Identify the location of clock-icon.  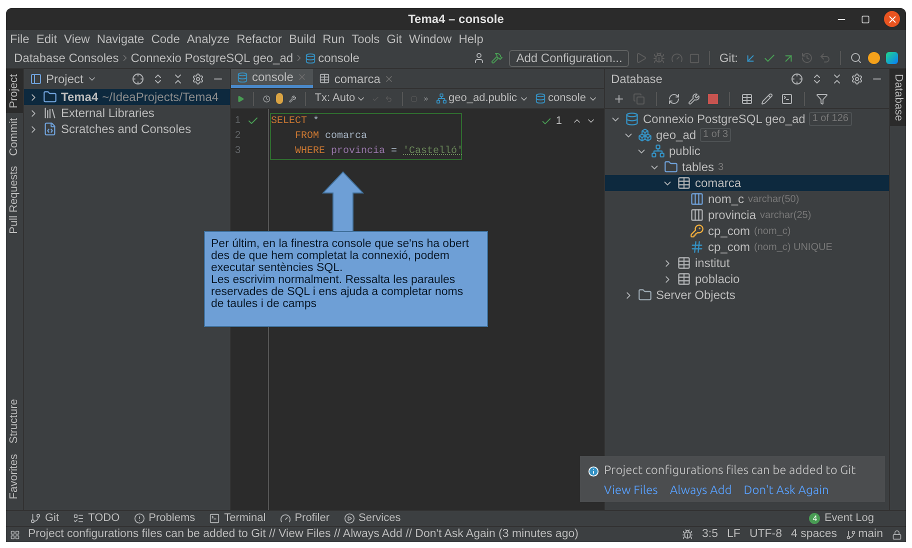
(266, 98).